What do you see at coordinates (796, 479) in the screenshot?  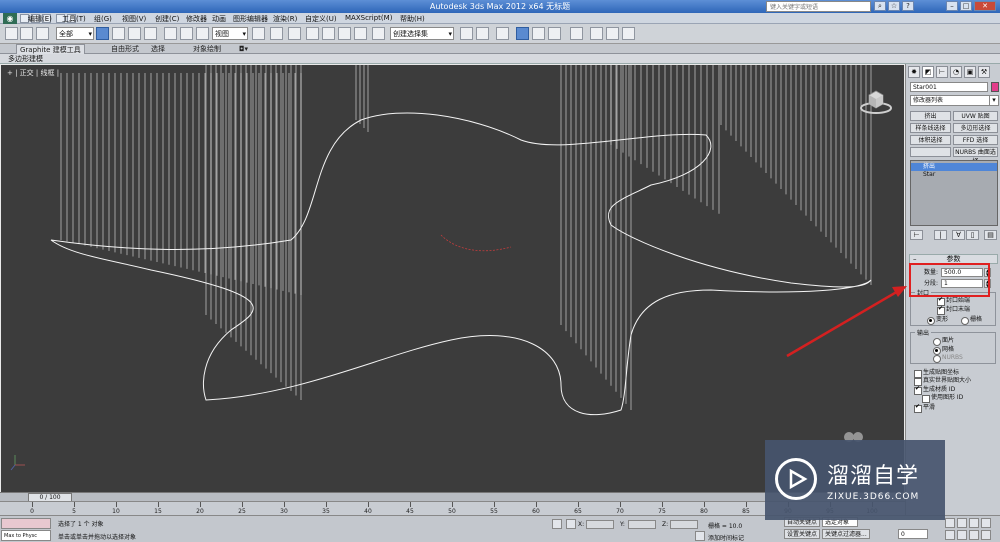 I see `watermark-play-logo-icon` at bounding box center [796, 479].